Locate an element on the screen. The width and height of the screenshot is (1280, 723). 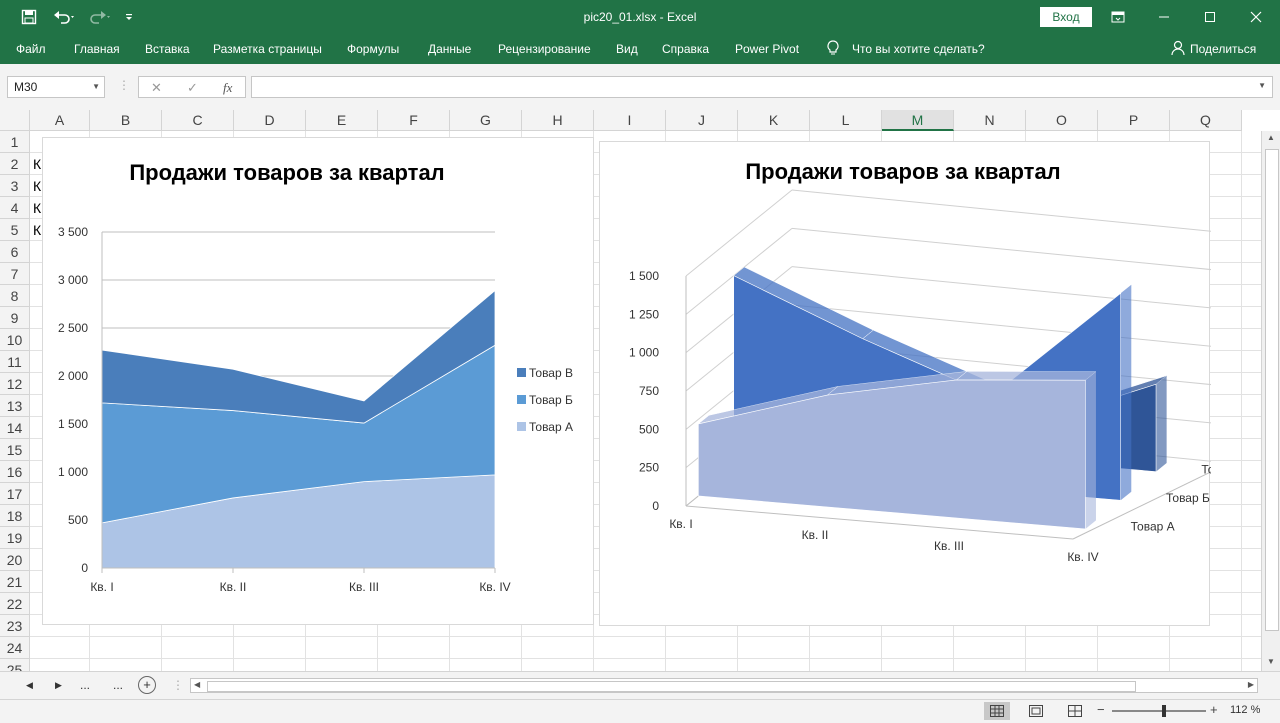
prev-sheet-icon: ◀ is located at coordinates (29, 685).